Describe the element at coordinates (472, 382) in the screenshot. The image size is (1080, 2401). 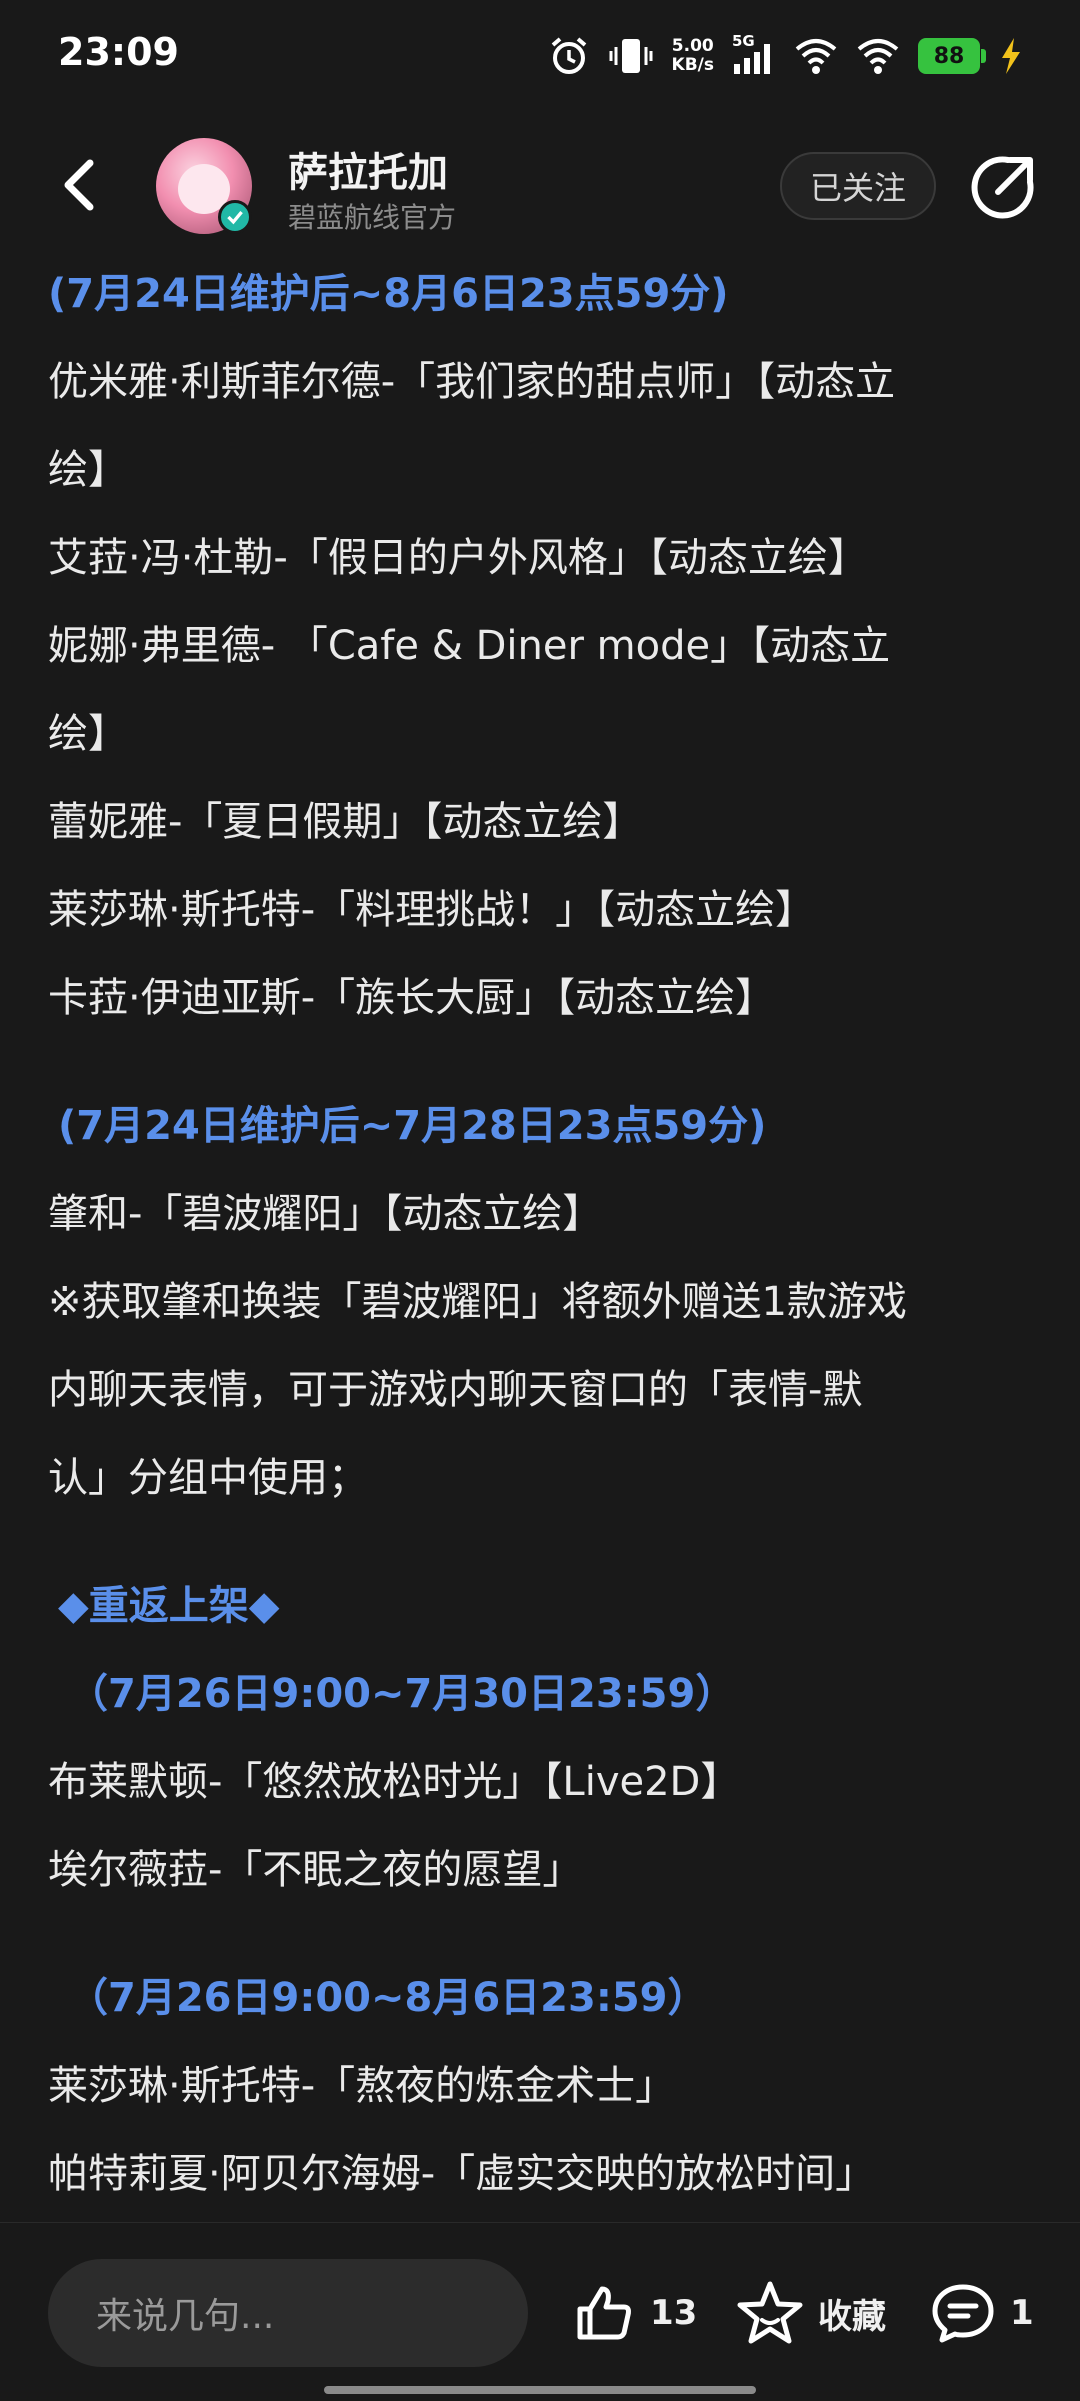
I see `text-line: 优米雅·利斯菲尔德-「我们家的甜点师」【动态立` at that location.